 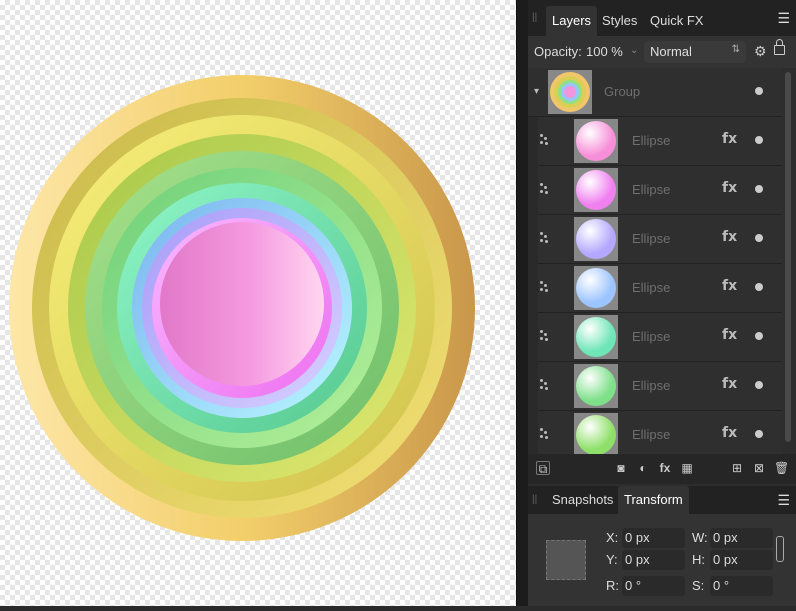 I want to click on chevron-down-icon: ▾, so click(x=536, y=91).